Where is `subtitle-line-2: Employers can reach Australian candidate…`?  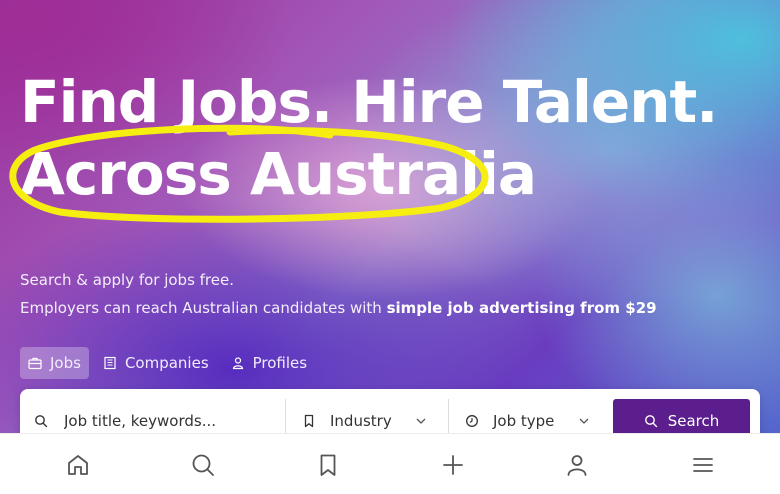
subtitle-line-2: Employers can reach Australian candidate… is located at coordinates (338, 308).